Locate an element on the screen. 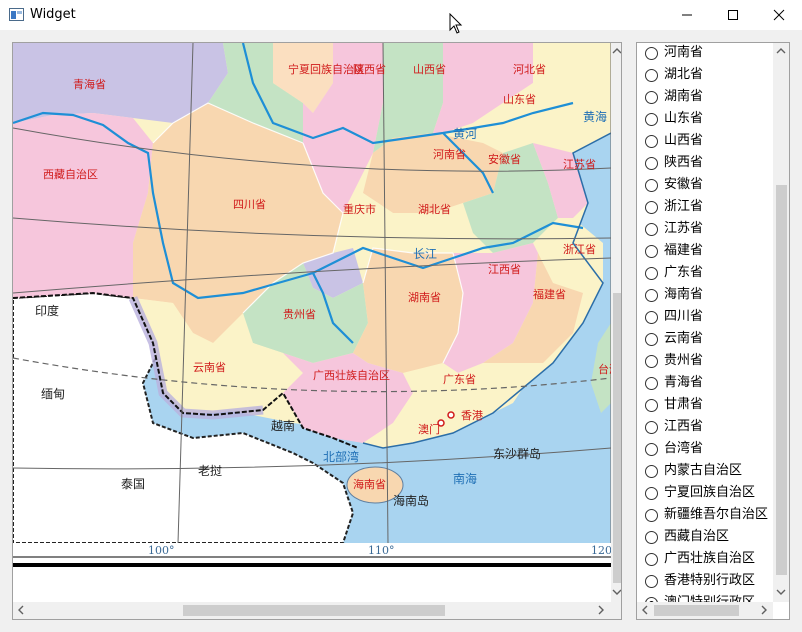 This screenshot has height=632, width=802. province-radio-item: 青海省 is located at coordinates (709, 385).